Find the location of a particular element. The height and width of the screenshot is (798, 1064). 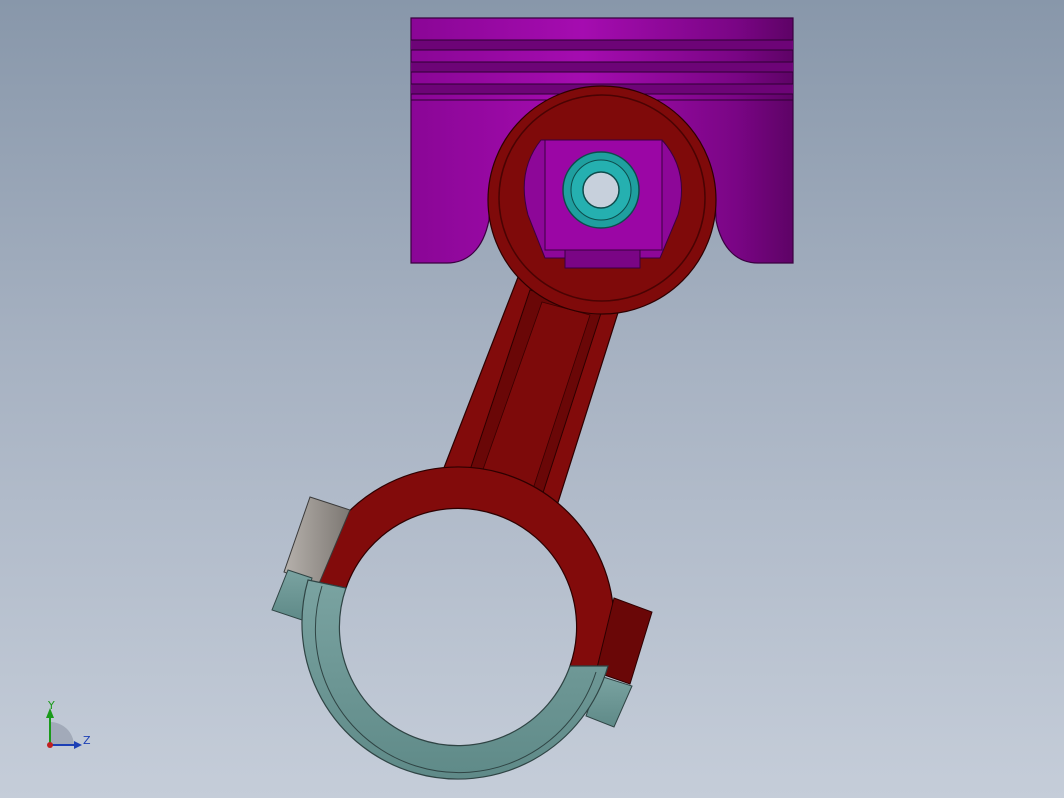

triad-z-label: Z is located at coordinates (87, 740).